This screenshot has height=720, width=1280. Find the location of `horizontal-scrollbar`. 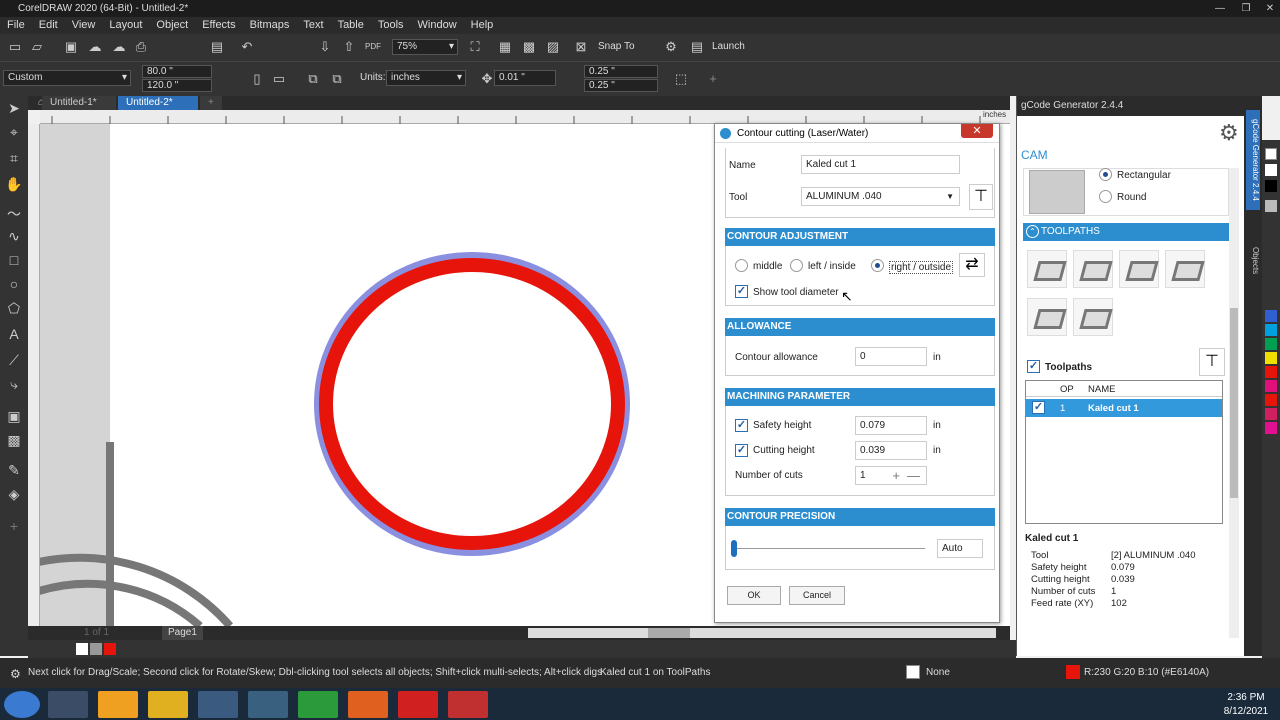

horizontal-scrollbar is located at coordinates (762, 633).